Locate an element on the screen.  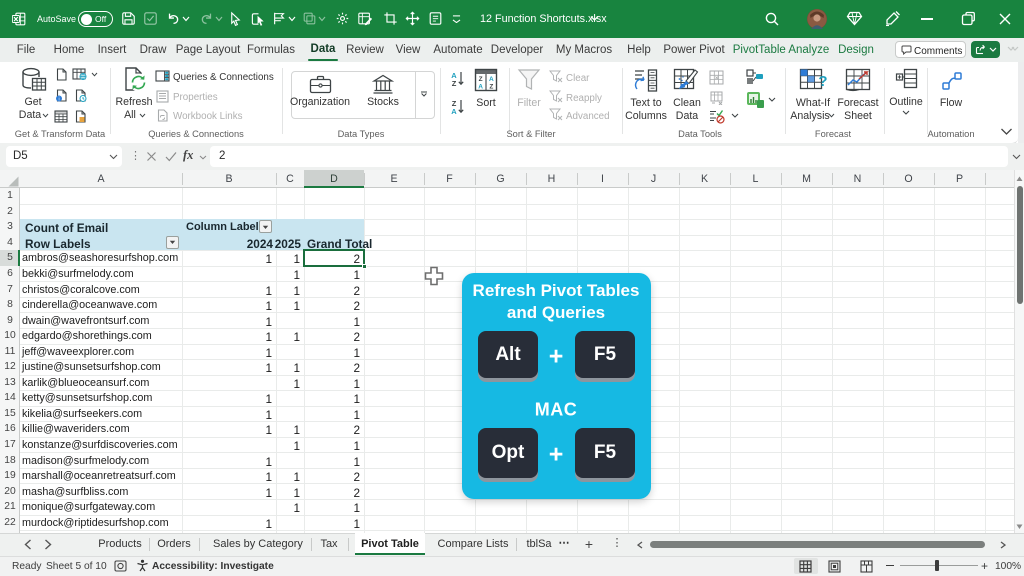
svg-text: i is located at coordinates (58, 99).